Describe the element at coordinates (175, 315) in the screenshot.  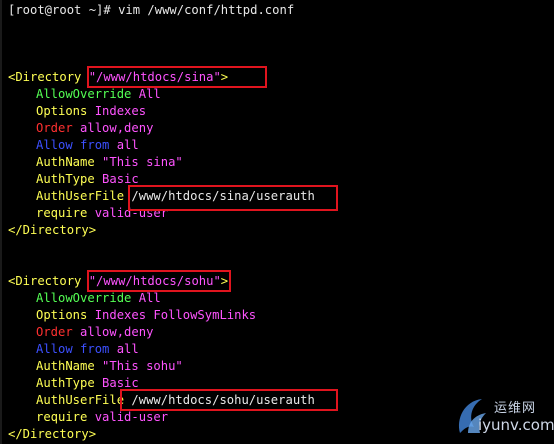
I see `directive-value: Indexes FollowSymLinks` at that location.